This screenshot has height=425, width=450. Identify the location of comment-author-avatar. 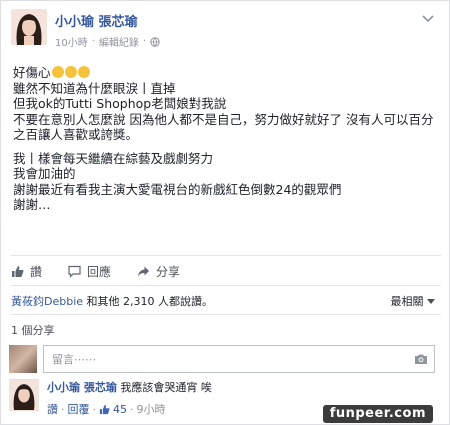
(24, 395).